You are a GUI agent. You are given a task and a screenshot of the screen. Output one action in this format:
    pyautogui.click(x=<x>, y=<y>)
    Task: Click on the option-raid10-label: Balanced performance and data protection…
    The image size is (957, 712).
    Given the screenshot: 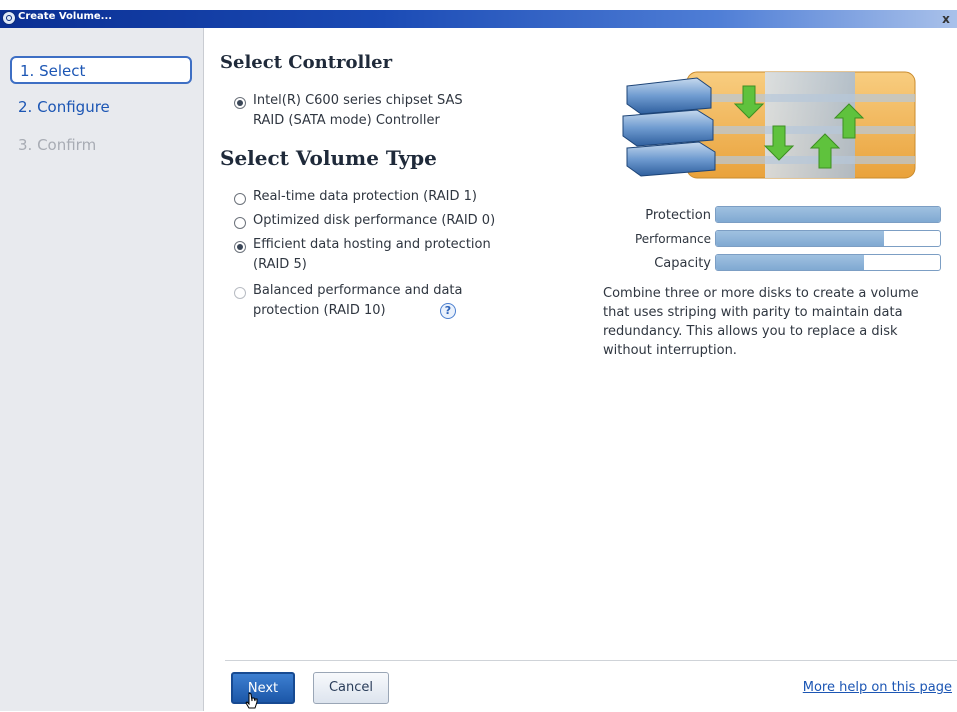 What is the action you would take?
    pyautogui.click(x=358, y=301)
    